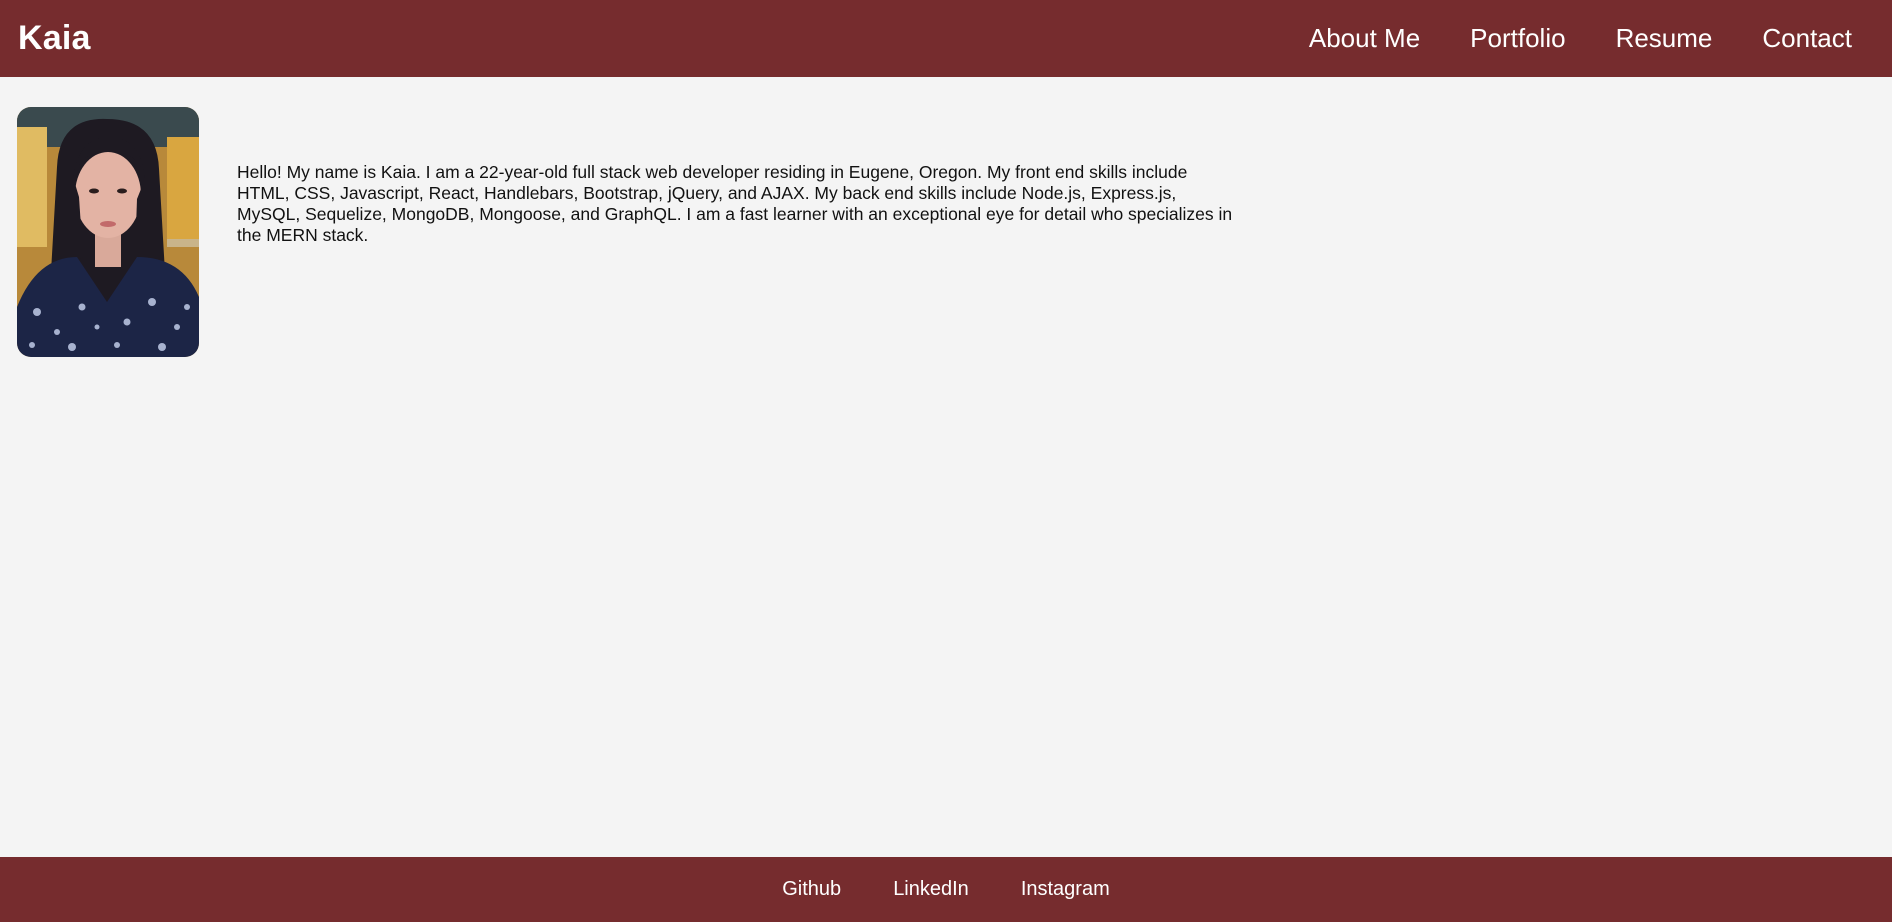  Describe the element at coordinates (1364, 38) in the screenshot. I see `nav-about-me-link: About Me` at that location.